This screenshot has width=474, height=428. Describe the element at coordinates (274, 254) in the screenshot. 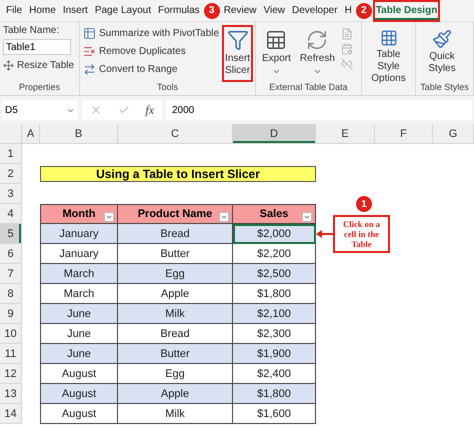

I see `table-cell: $2,200` at that location.